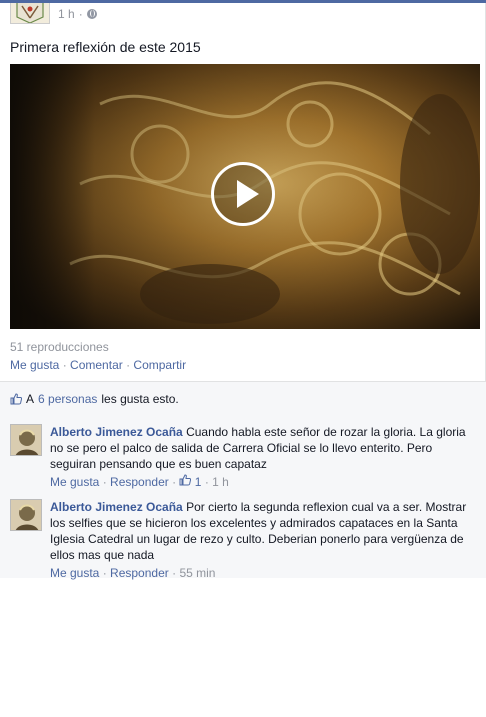  I want to click on comment-time: 1 h, so click(220, 482).